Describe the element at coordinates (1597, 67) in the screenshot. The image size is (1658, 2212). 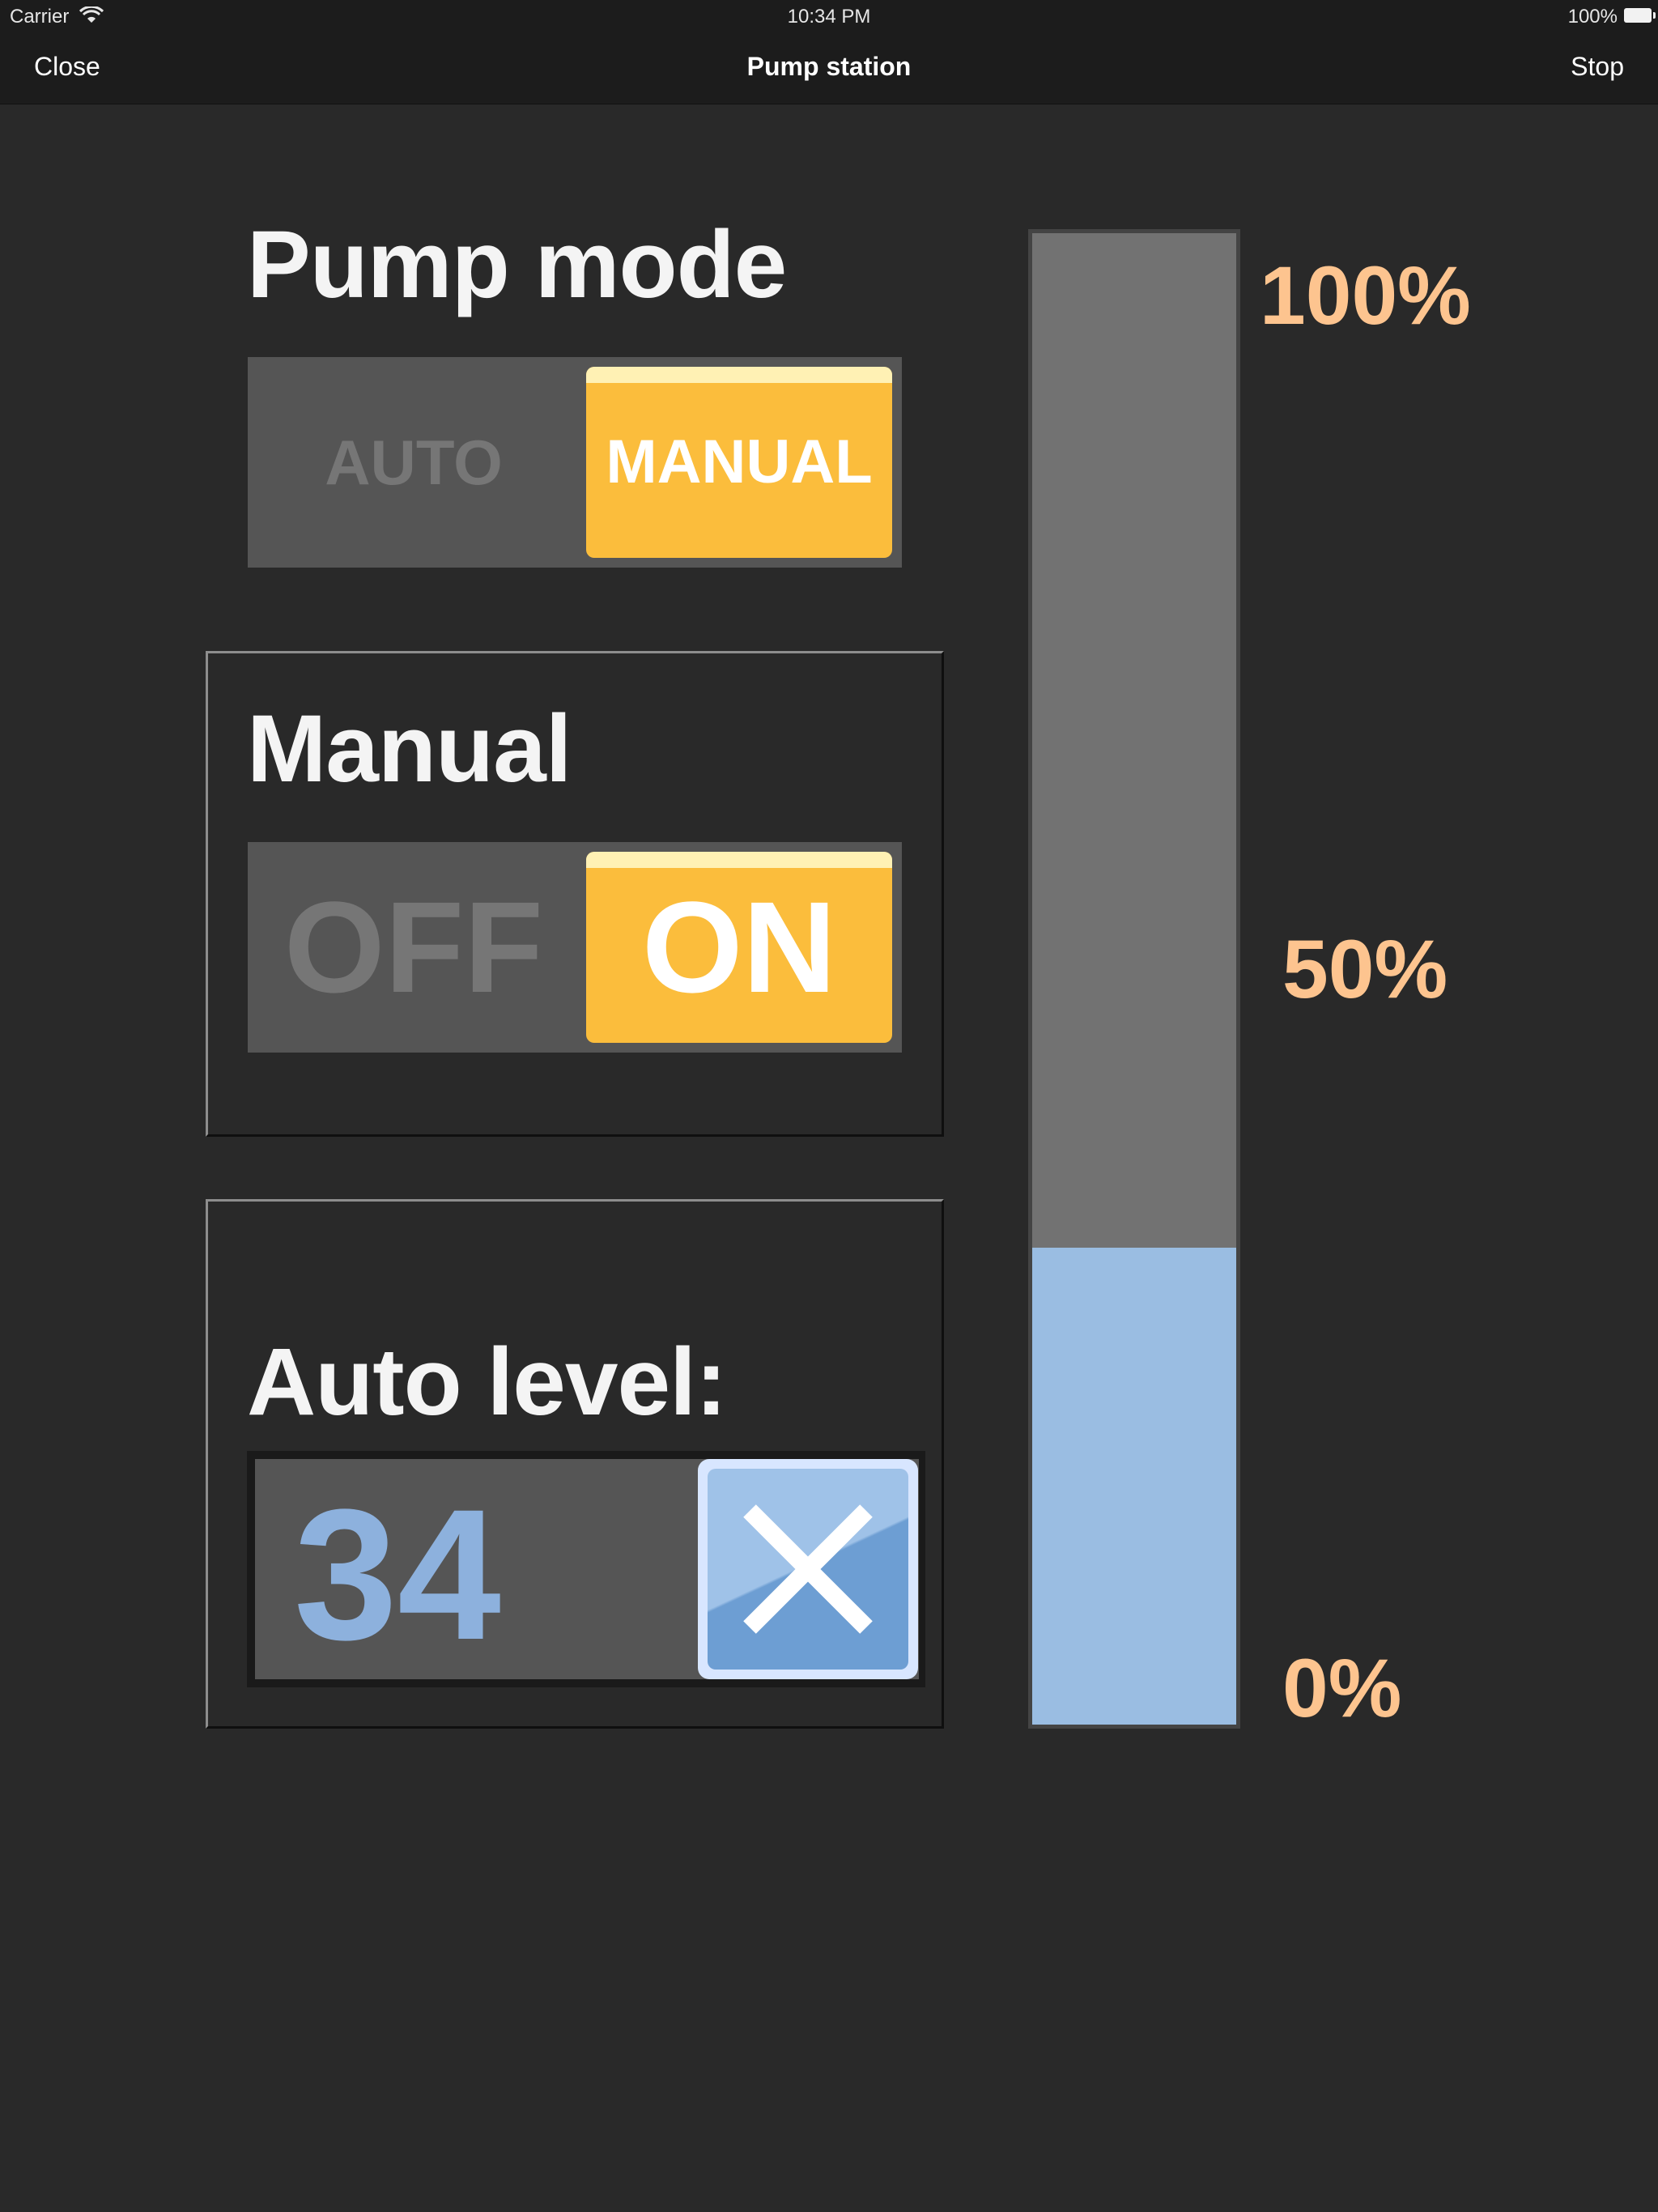
I see `stop-button: Stop` at that location.